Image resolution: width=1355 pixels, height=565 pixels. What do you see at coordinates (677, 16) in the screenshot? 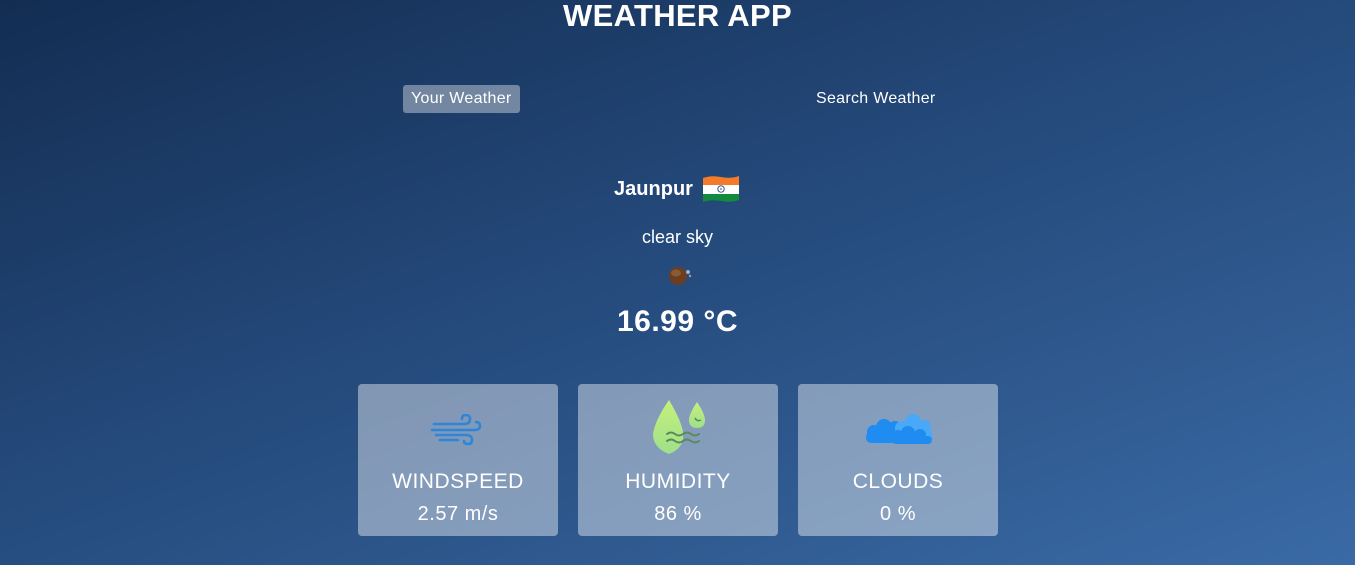
I see `app-title: WEATHER APP` at bounding box center [677, 16].